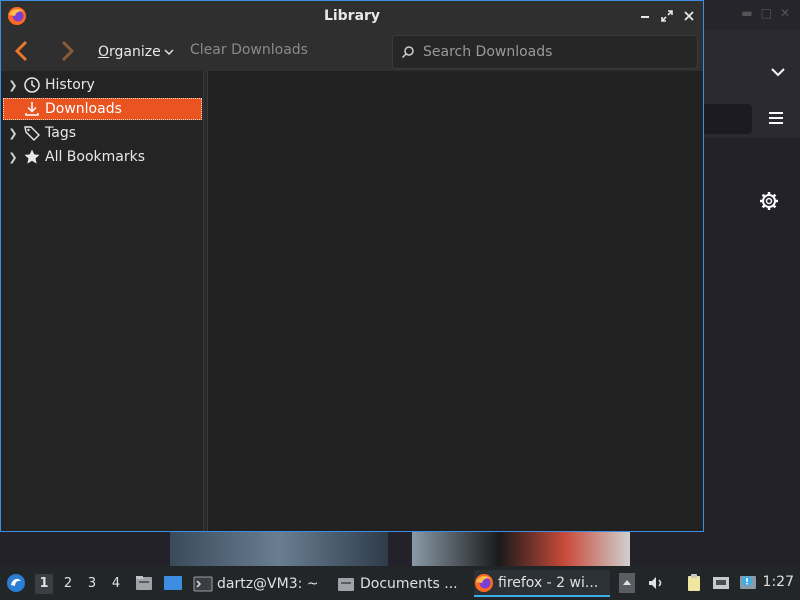  I want to click on sidebar-item-label: All Bookmarks, so click(95, 157).